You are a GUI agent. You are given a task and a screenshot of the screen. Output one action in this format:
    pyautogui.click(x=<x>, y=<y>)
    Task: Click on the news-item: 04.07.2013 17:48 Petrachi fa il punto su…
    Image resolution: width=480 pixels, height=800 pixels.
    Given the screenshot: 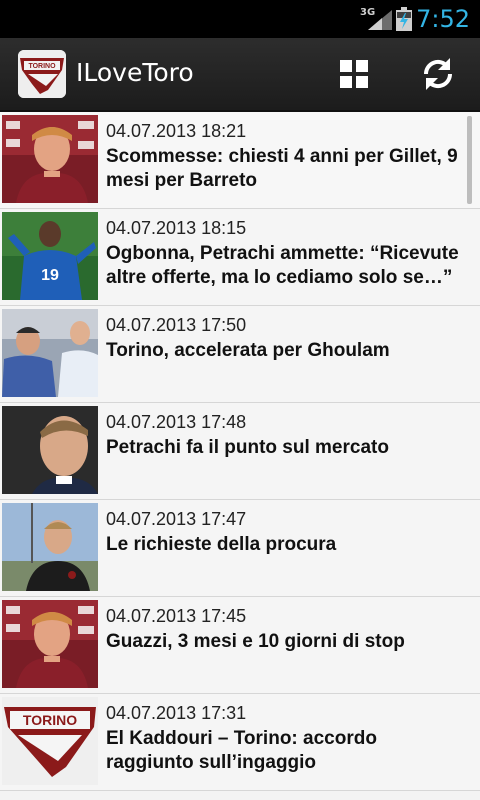 What is the action you would take?
    pyautogui.click(x=240, y=451)
    